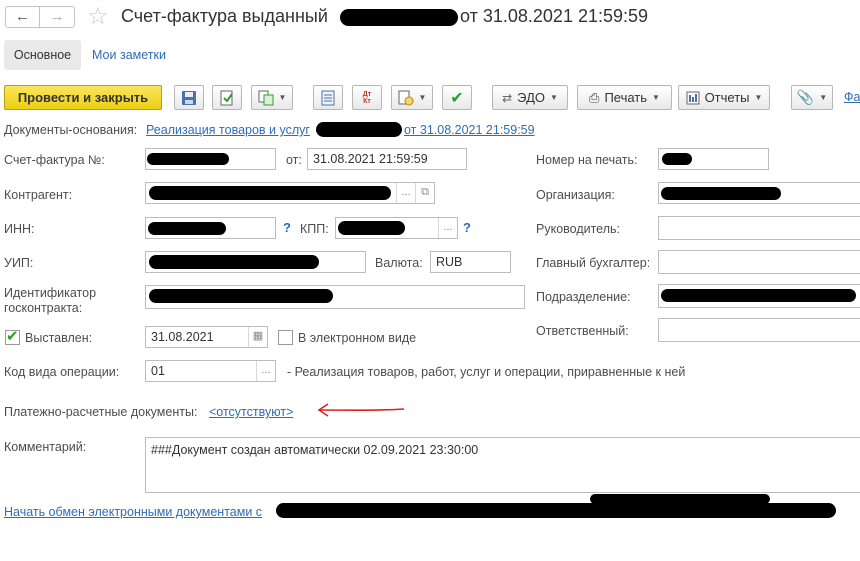 Image resolution: width=860 pixels, height=561 pixels. Describe the element at coordinates (314, 229) in the screenshot. I see `kpp-label: КПП:` at that location.